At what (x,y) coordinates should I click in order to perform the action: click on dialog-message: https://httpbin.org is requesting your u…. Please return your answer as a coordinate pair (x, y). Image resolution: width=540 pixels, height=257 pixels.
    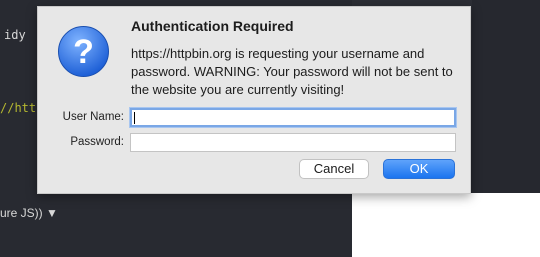
    Looking at the image, I should click on (292, 71).